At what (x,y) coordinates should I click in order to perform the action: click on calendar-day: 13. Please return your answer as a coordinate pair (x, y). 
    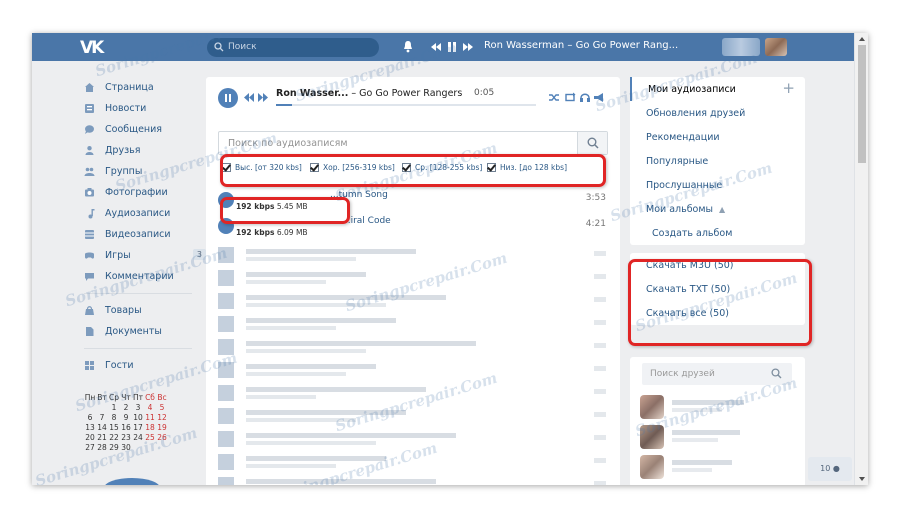
    Looking at the image, I should click on (90, 428).